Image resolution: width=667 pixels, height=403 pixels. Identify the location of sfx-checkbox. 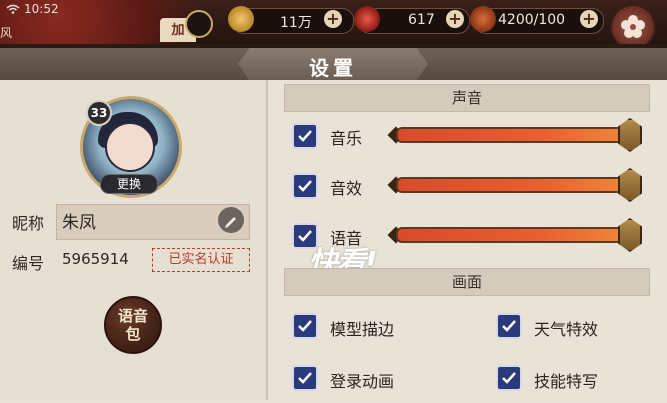
(305, 186).